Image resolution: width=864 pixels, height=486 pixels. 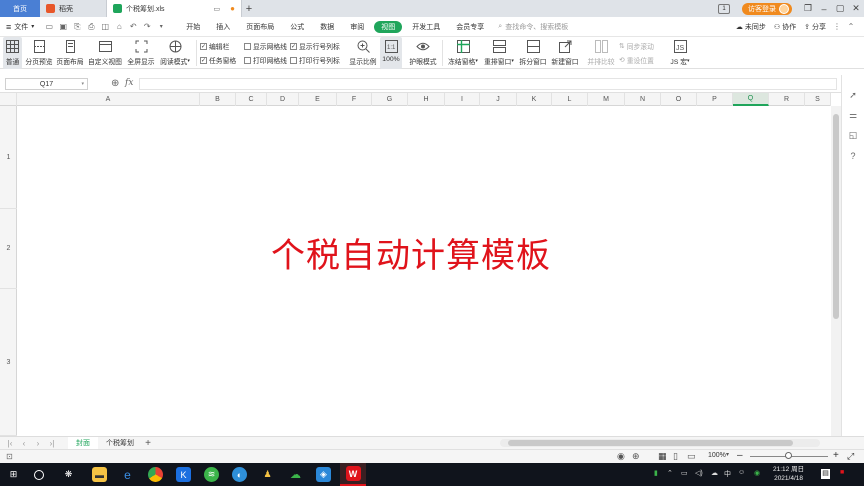 What do you see at coordinates (853, 95) in the screenshot?
I see `pointer-icon: ➚` at bounding box center [853, 95].